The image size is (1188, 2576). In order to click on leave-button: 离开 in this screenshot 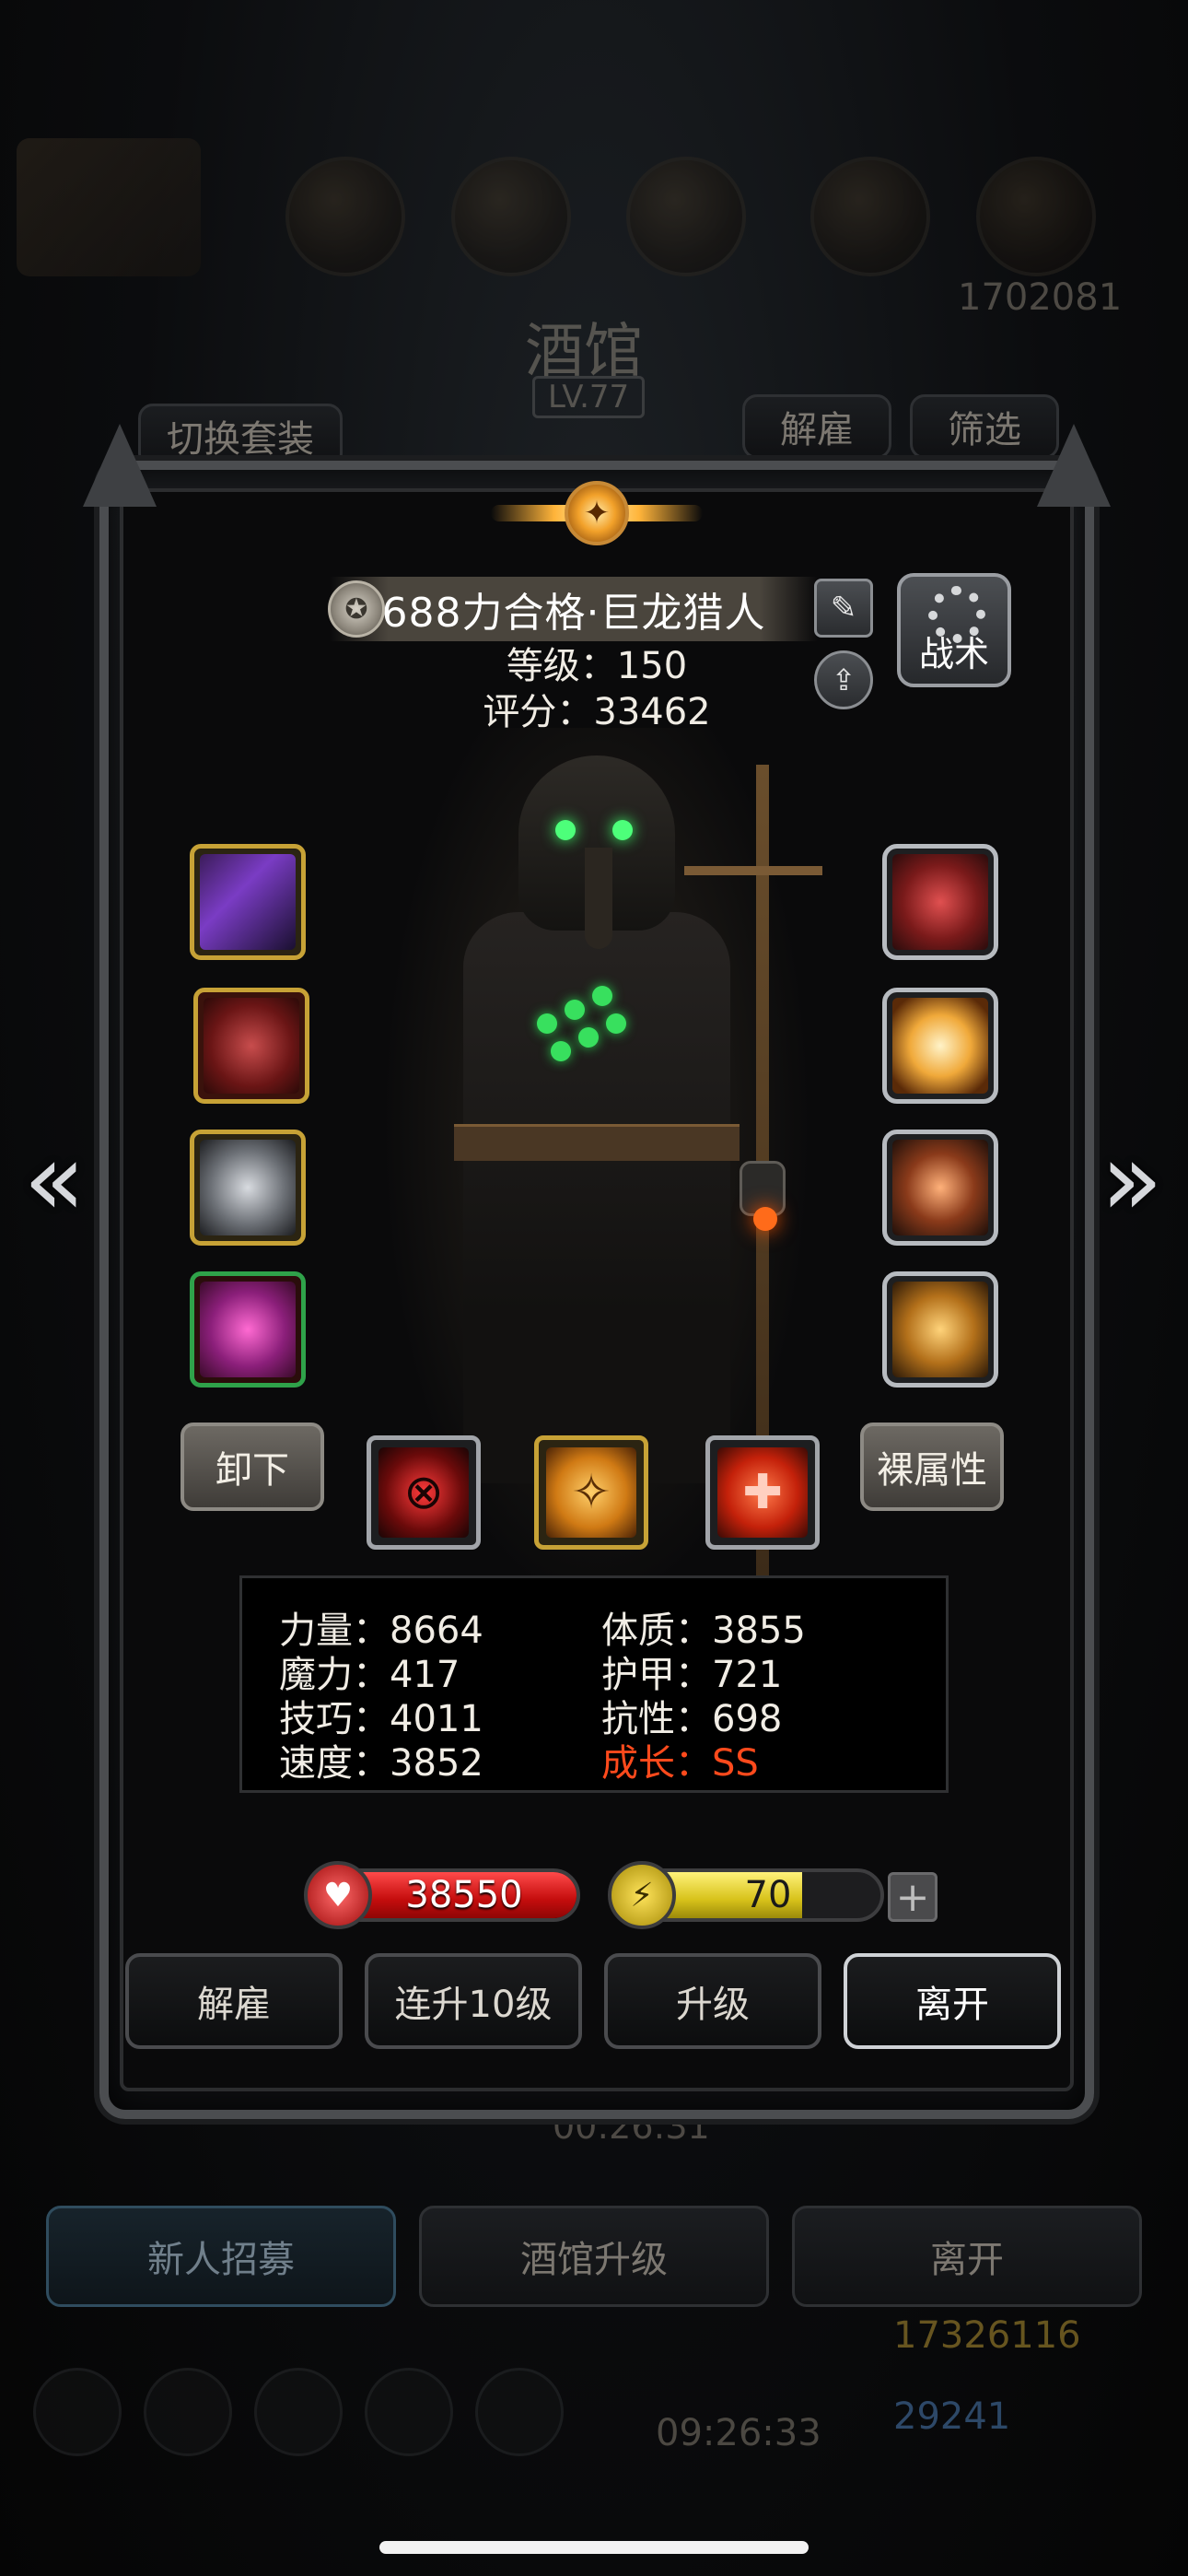, I will do `click(952, 2001)`.